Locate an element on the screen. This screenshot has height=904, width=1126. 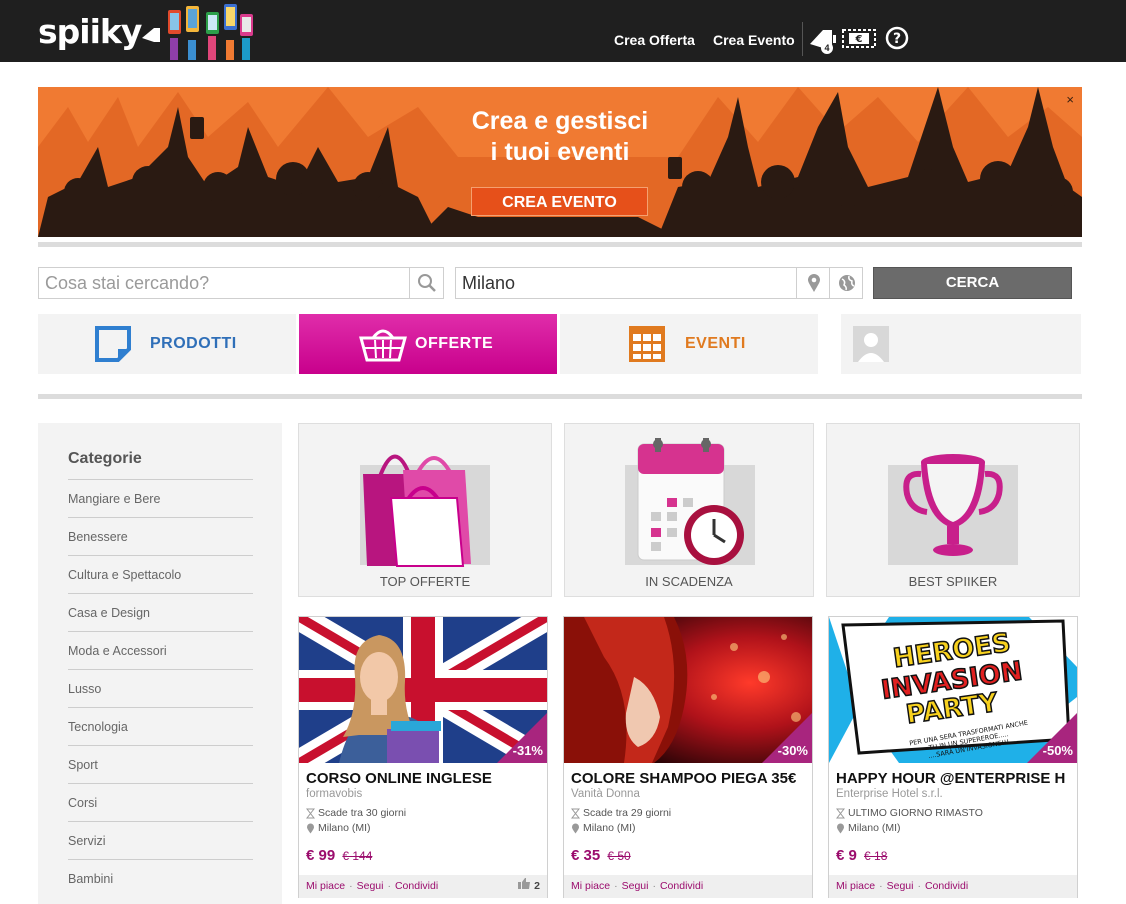
category-item: Mangiare e Bere is located at coordinates (160, 498).